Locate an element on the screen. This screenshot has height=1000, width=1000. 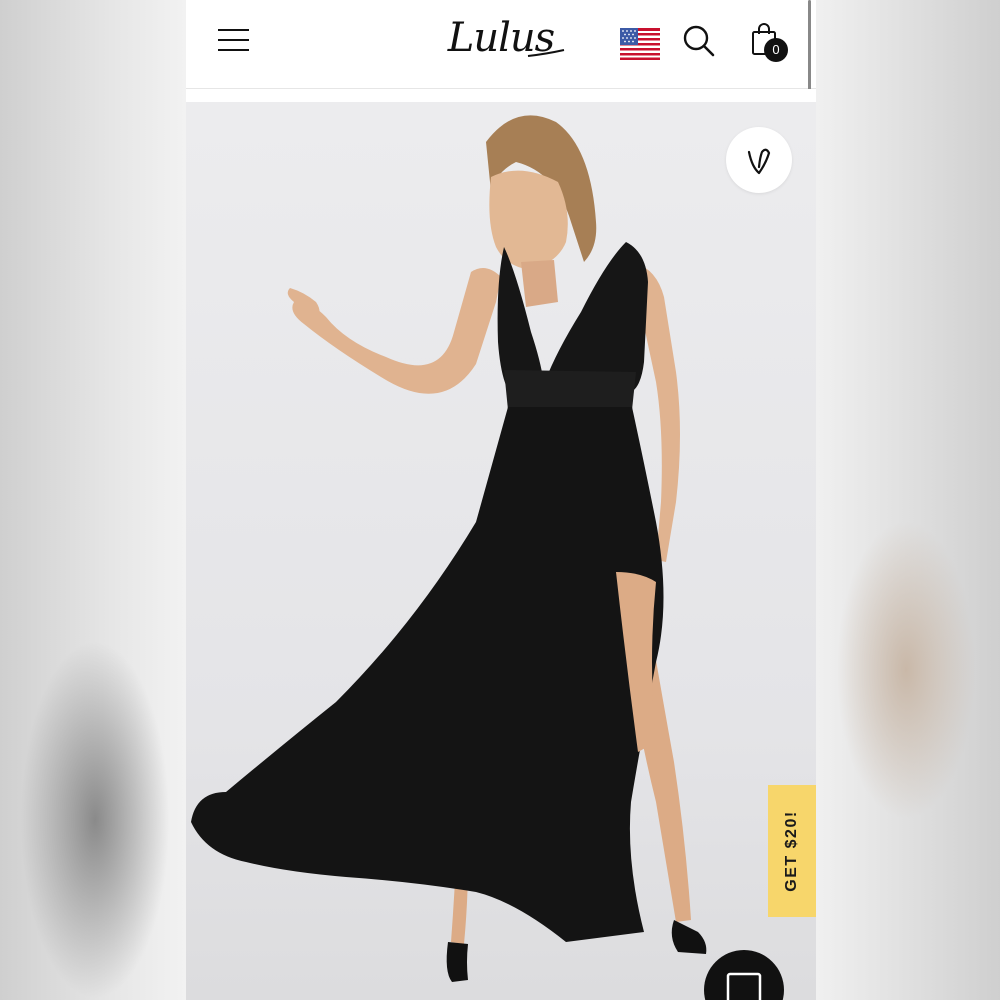
chat-button is located at coordinates (744, 975).